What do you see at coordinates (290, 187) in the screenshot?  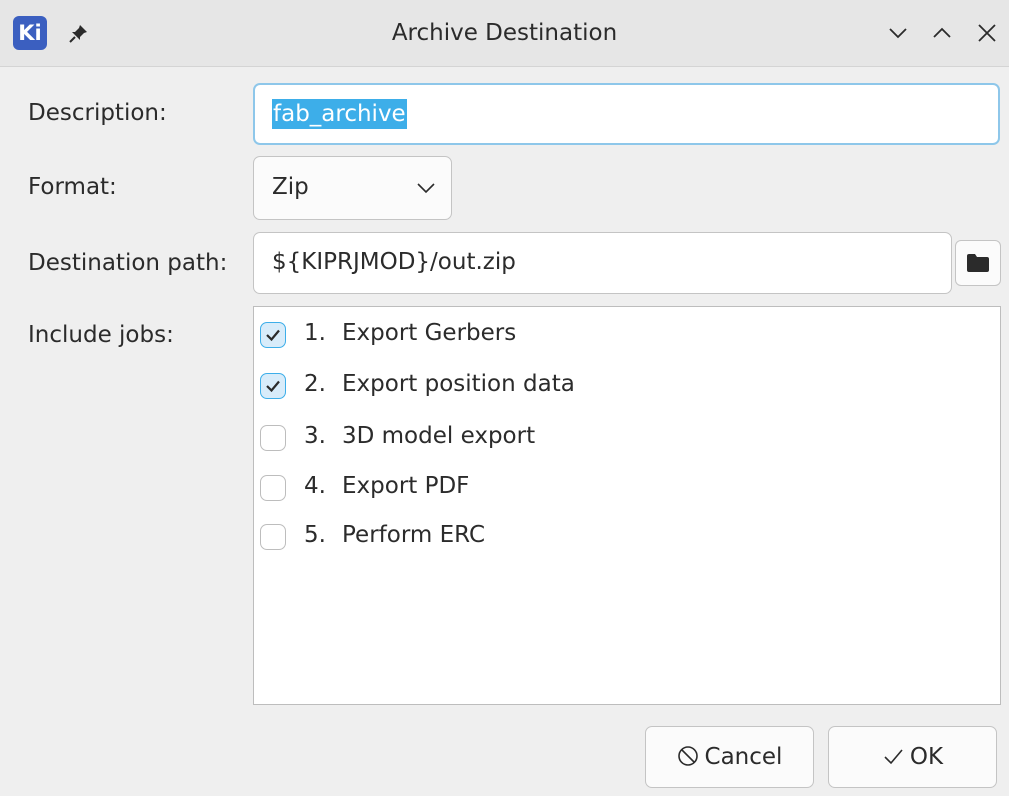 I see `format-value: Zip` at bounding box center [290, 187].